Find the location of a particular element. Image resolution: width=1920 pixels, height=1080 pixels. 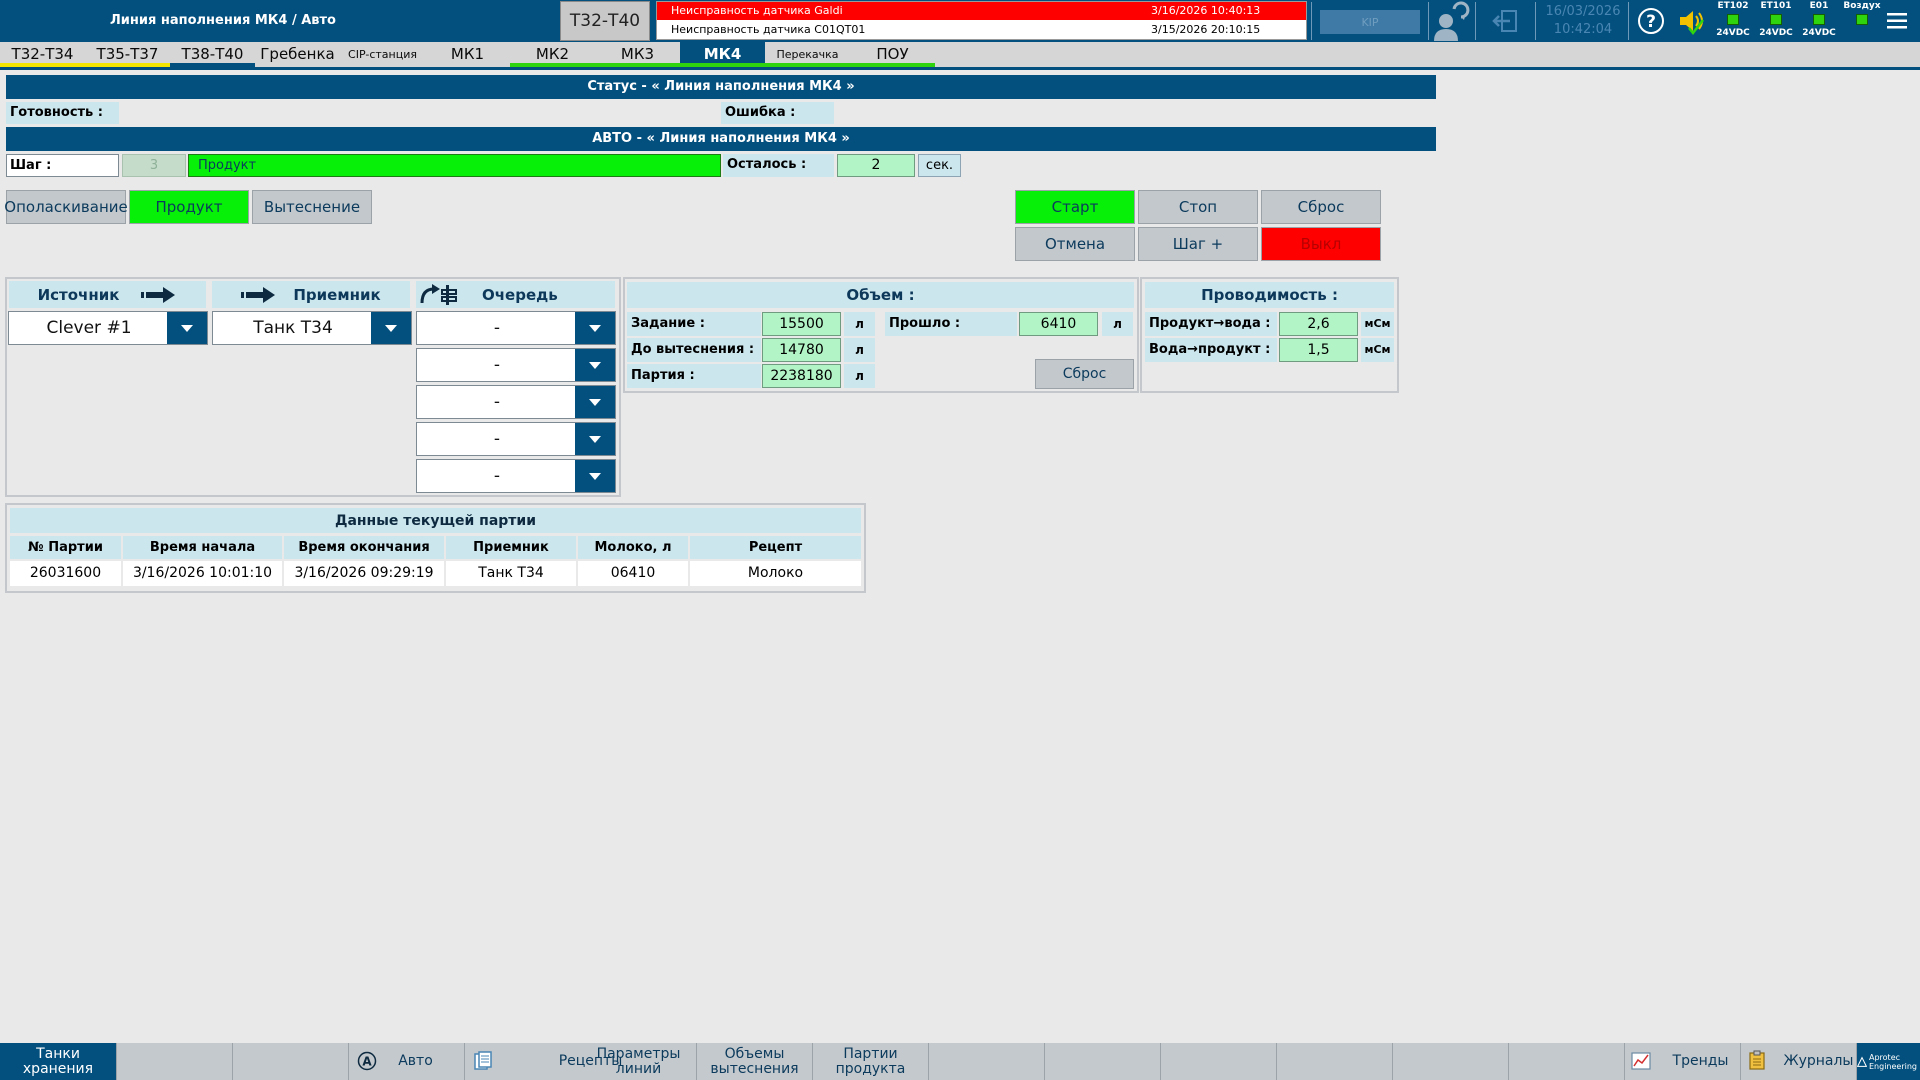

tab-t35-t37: Т35-Т37 is located at coordinates (127, 54).